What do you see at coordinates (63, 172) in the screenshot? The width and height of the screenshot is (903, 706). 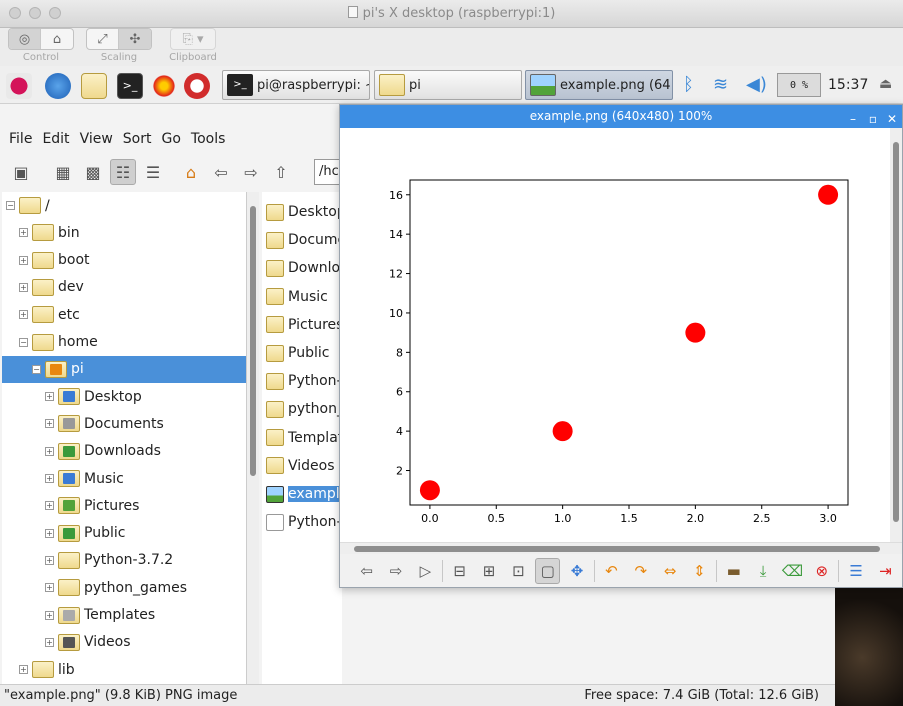 I see `icon-view-button: ▦` at bounding box center [63, 172].